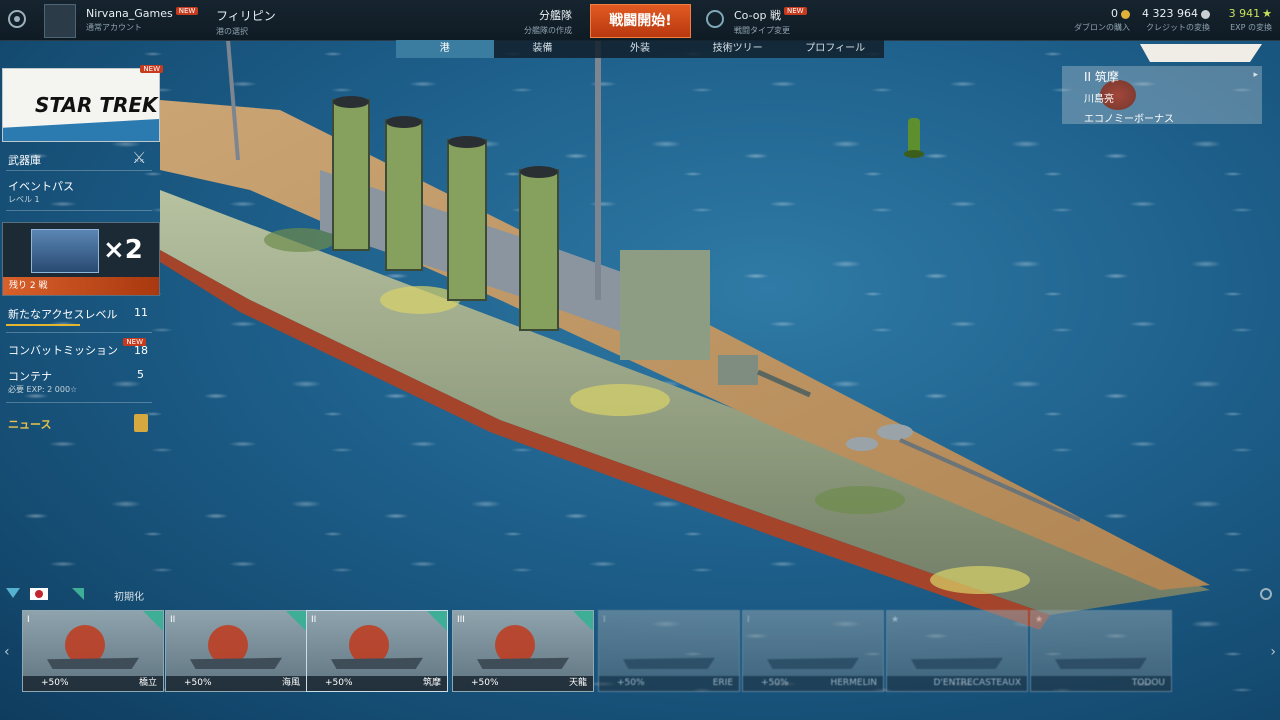 Image resolution: width=1280 pixels, height=720 pixels. I want to click on exp-value: 3 941, so click(1244, 13).